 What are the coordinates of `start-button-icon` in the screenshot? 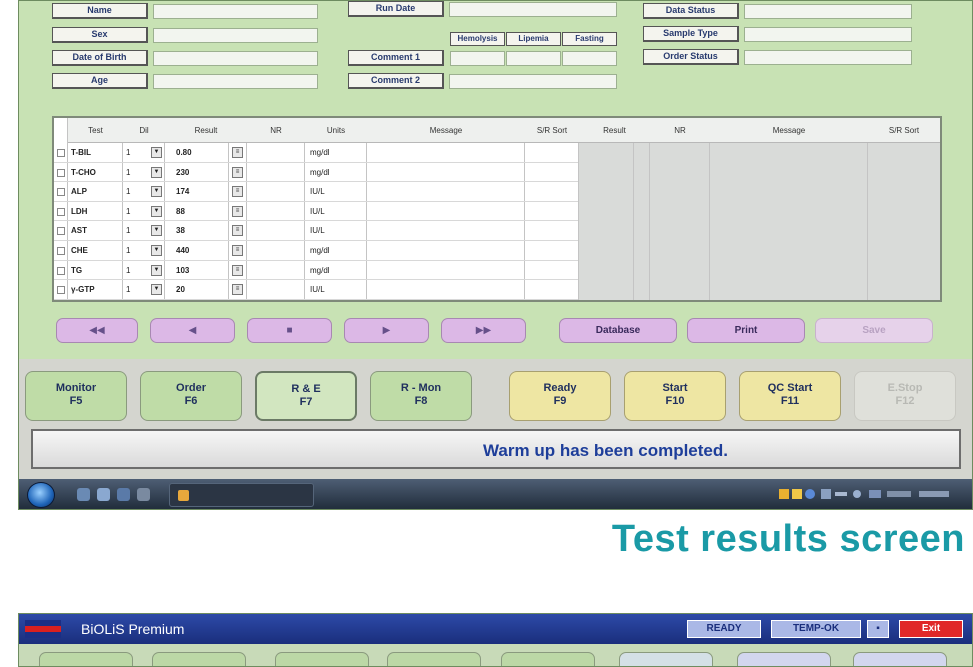 It's located at (41, 495).